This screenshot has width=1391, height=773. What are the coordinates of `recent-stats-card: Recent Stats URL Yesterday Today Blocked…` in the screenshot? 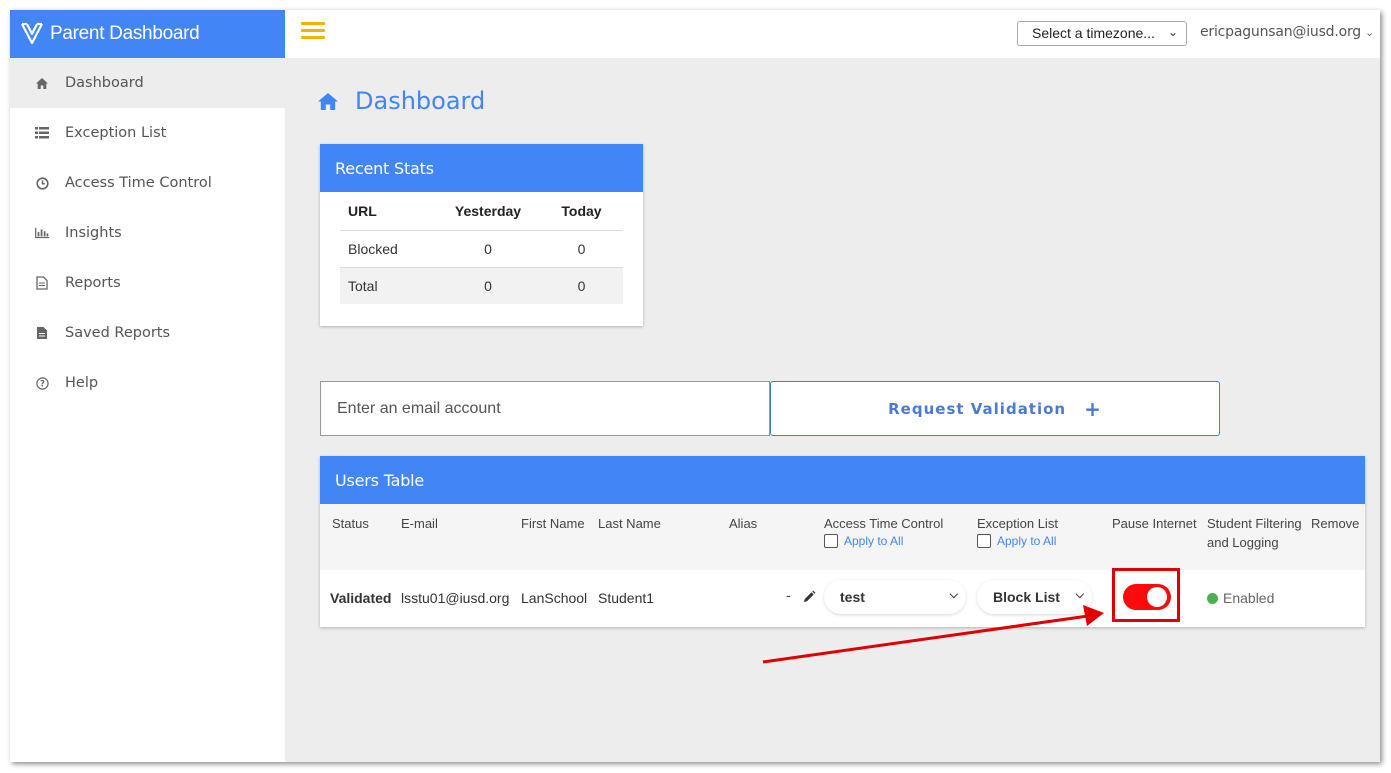 It's located at (481, 235).